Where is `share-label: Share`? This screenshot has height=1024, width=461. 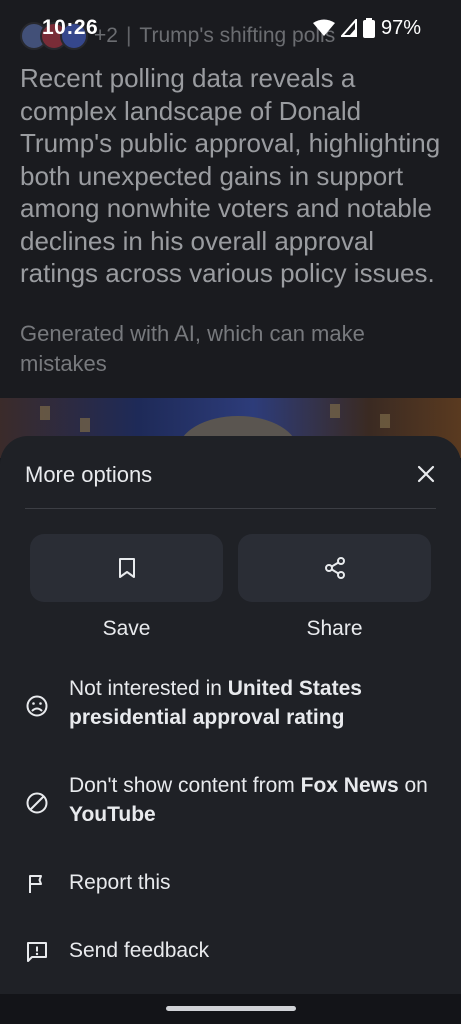
share-label: Share is located at coordinates (334, 628).